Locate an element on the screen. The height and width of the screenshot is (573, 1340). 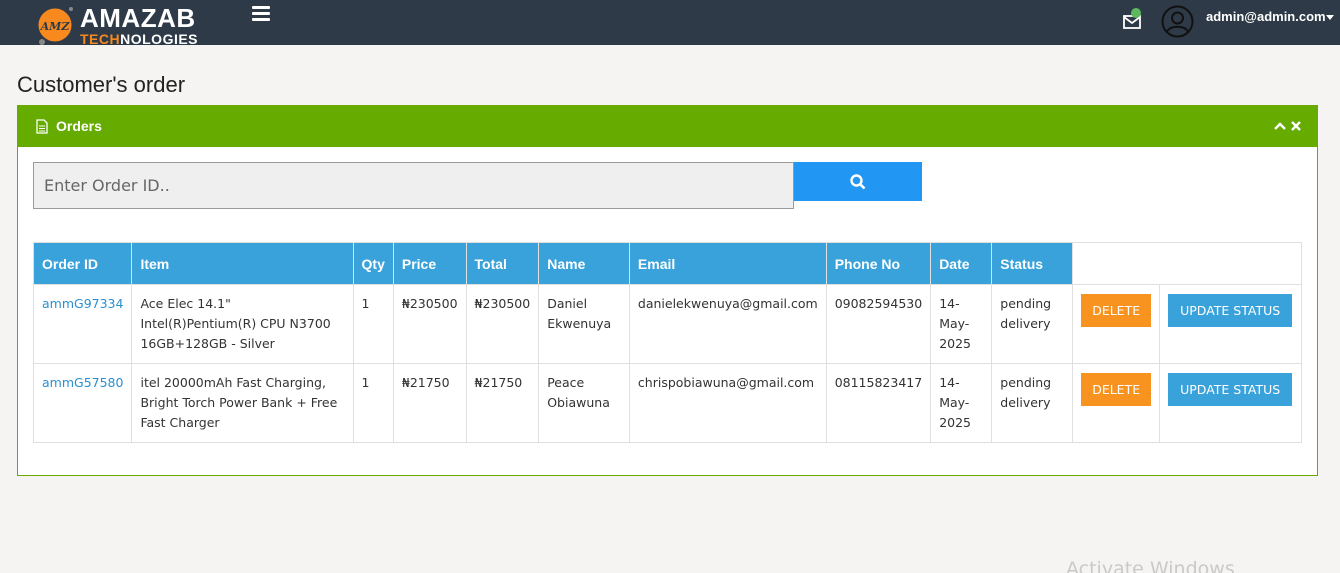
order-id-search-input is located at coordinates (413, 185).